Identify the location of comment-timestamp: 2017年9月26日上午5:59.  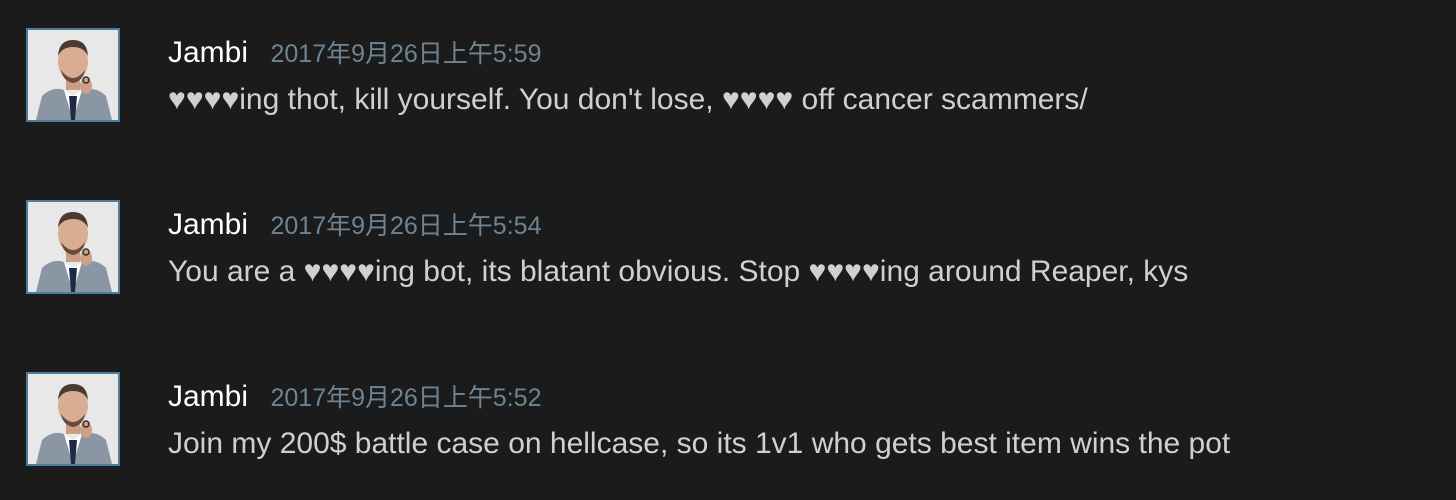
(406, 54).